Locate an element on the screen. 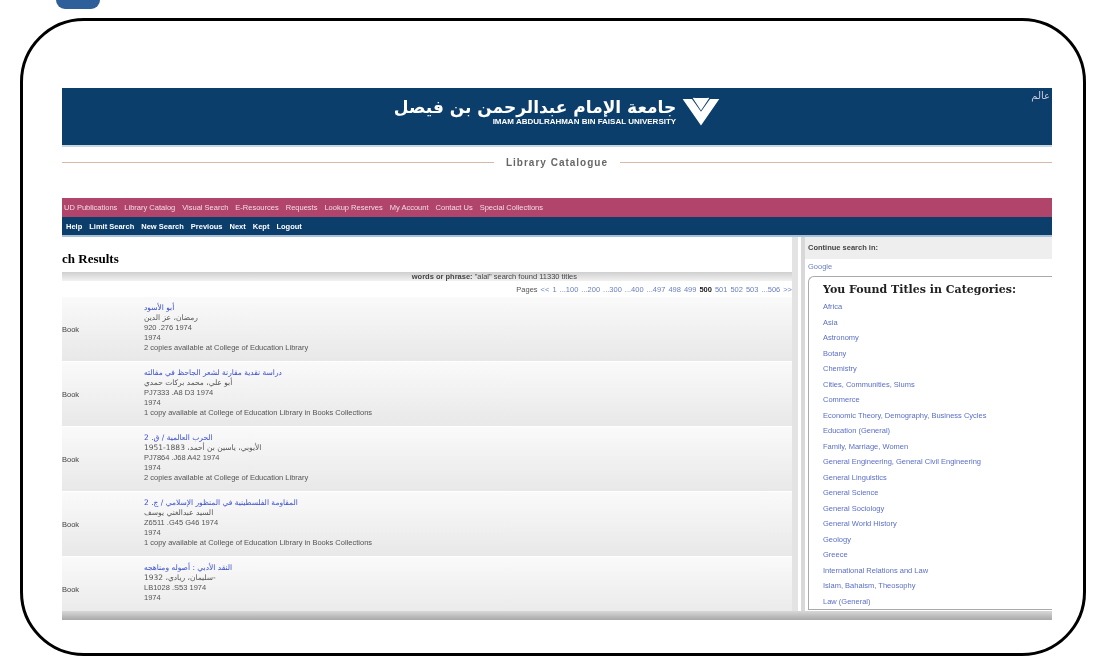 The image size is (1107, 668). university-name-arabic: جامعة الإمام عبدالرحمن بن فيصل is located at coordinates (535, 107).